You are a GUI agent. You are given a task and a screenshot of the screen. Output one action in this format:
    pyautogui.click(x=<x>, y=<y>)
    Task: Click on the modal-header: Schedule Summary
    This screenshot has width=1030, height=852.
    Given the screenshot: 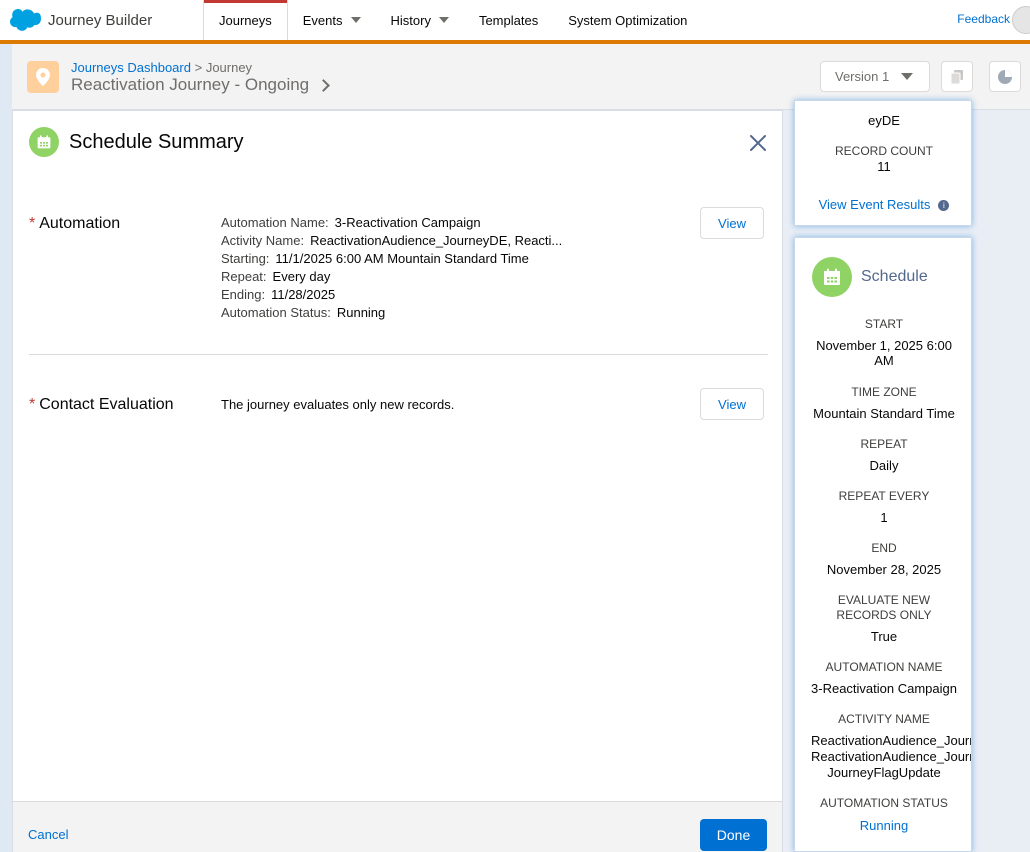 What is the action you would take?
    pyautogui.click(x=136, y=142)
    